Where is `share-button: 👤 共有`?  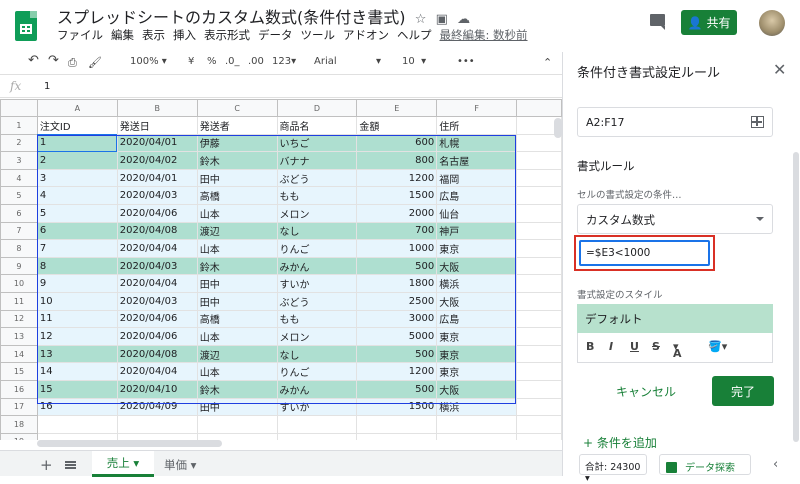
share-button: 👤 共有 is located at coordinates (709, 22).